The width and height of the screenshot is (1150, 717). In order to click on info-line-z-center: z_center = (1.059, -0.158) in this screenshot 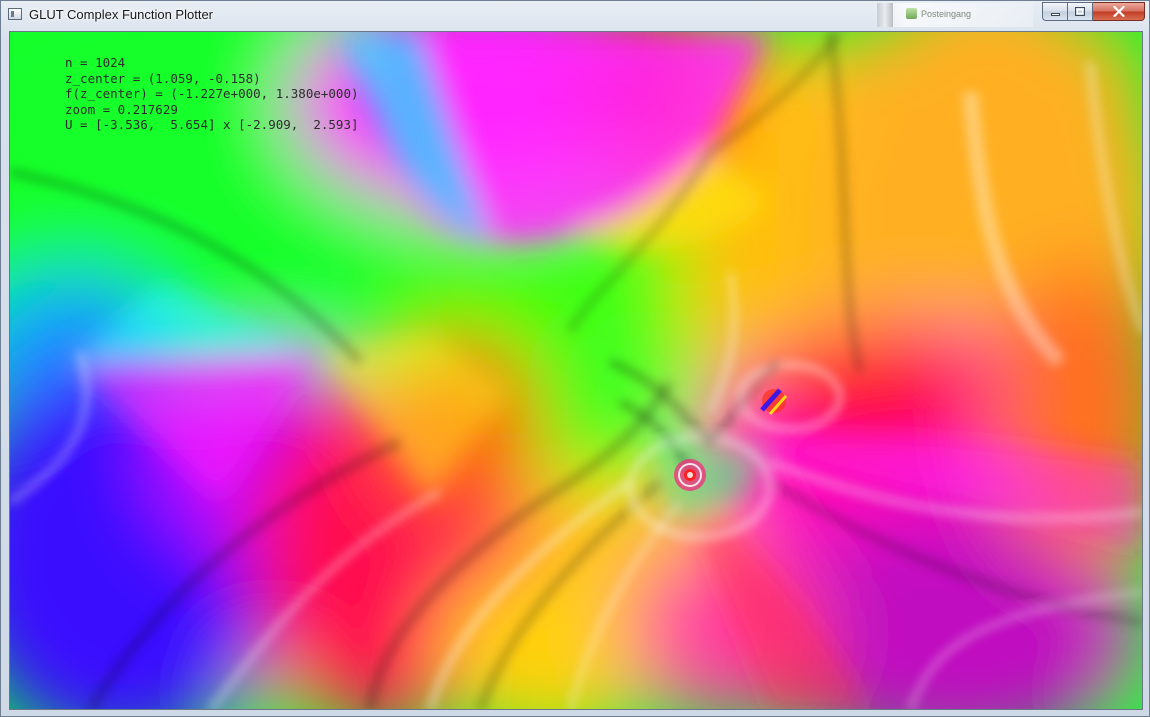, I will do `click(163, 78)`.